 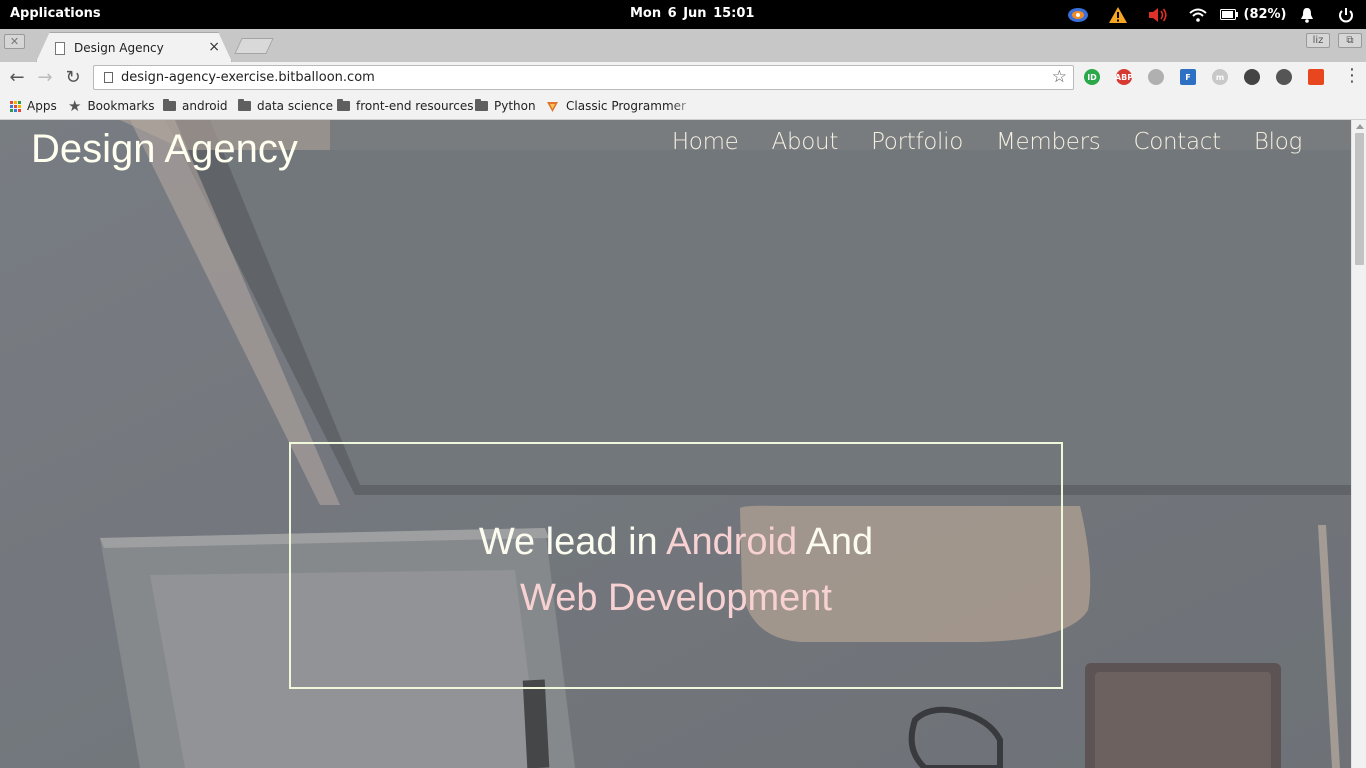 What do you see at coordinates (1350, 40) in the screenshot?
I see `window-restore-button: ⧉` at bounding box center [1350, 40].